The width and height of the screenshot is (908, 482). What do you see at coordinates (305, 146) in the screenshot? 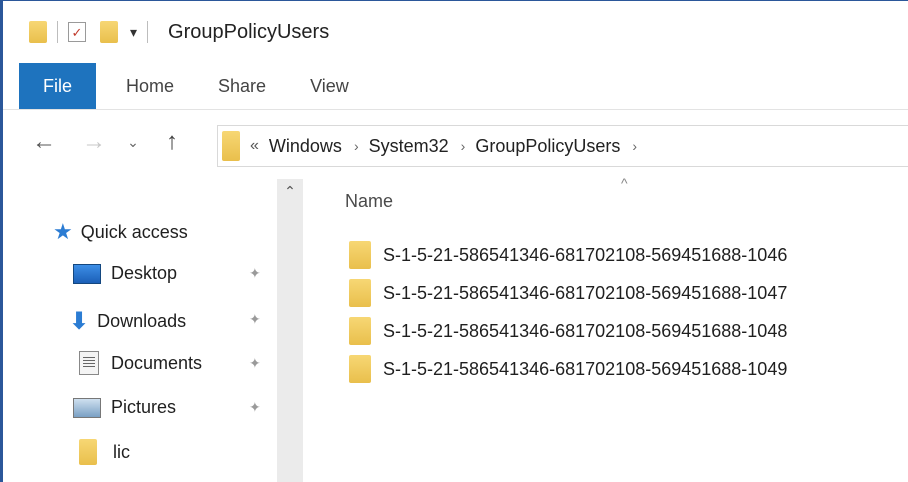
I see `breadcrumb-windows: Windows` at bounding box center [305, 146].